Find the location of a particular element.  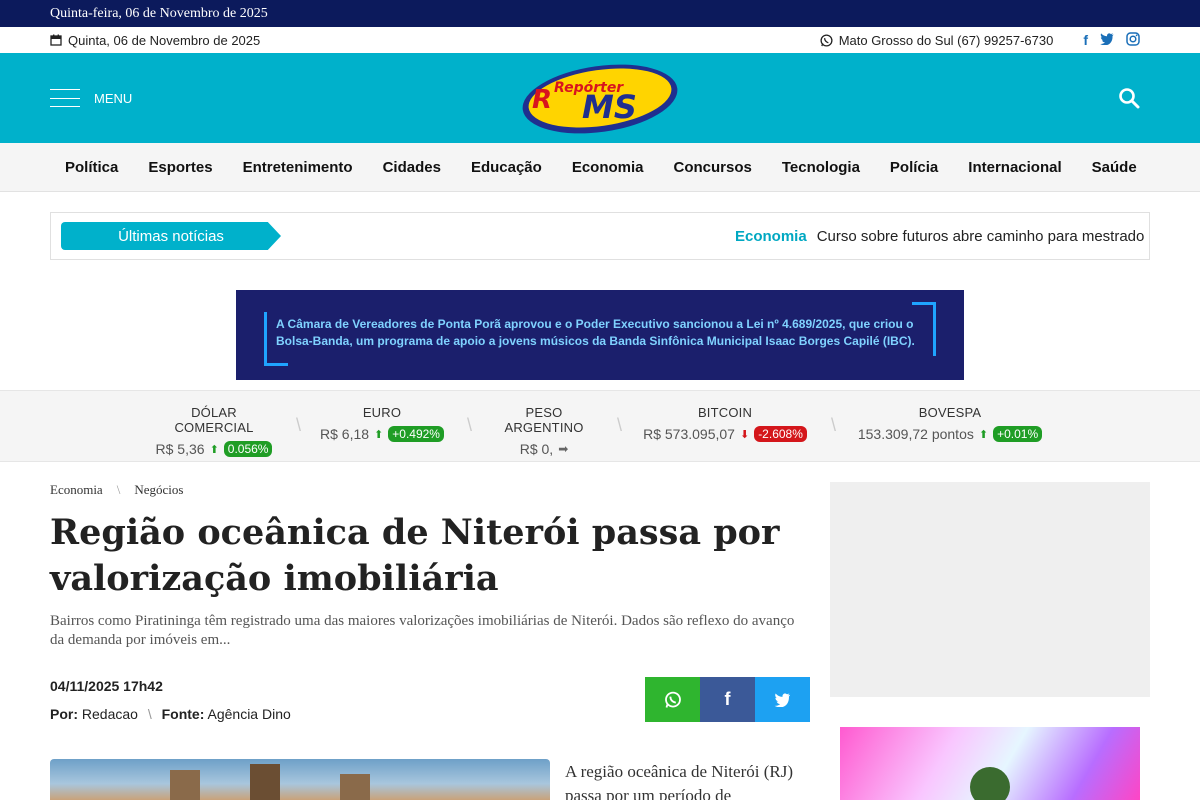

currency-name: BITCOIN is located at coordinates (725, 412).